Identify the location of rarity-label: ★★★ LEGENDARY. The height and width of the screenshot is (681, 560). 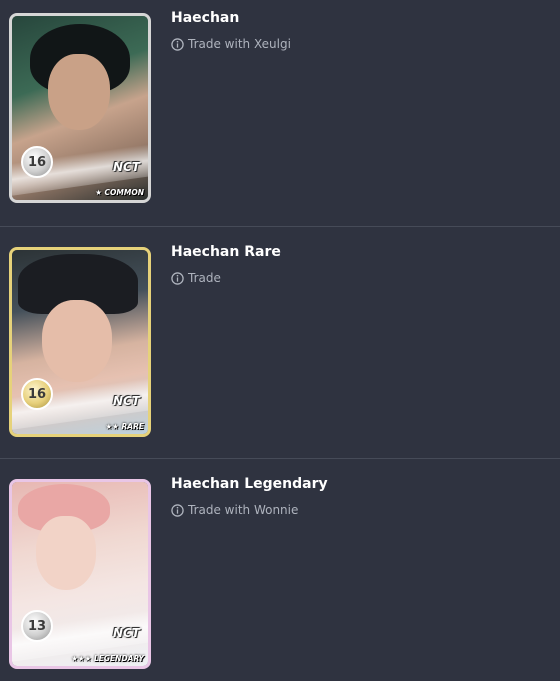
(107, 658).